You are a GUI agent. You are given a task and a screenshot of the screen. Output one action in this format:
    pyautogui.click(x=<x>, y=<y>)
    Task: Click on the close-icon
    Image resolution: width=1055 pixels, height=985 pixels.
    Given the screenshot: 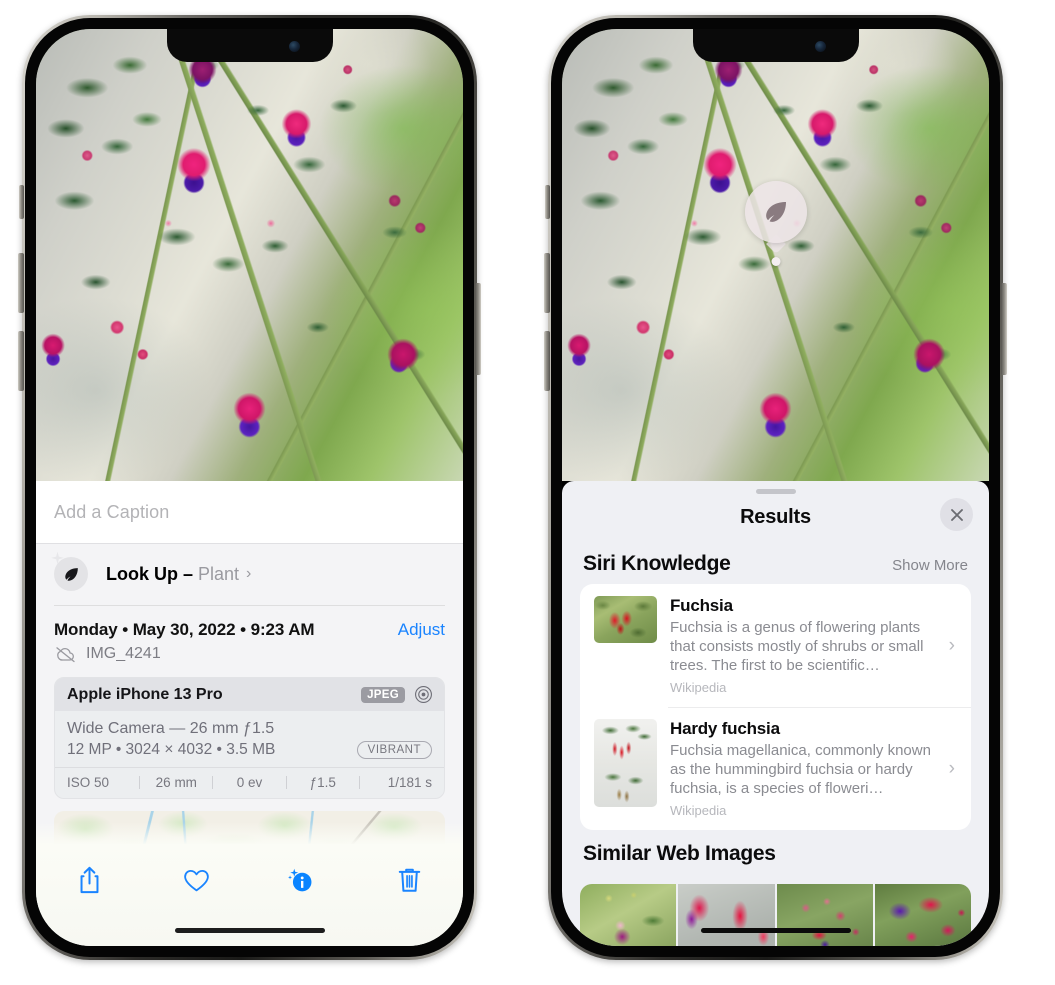 What is the action you would take?
    pyautogui.click(x=956, y=514)
    